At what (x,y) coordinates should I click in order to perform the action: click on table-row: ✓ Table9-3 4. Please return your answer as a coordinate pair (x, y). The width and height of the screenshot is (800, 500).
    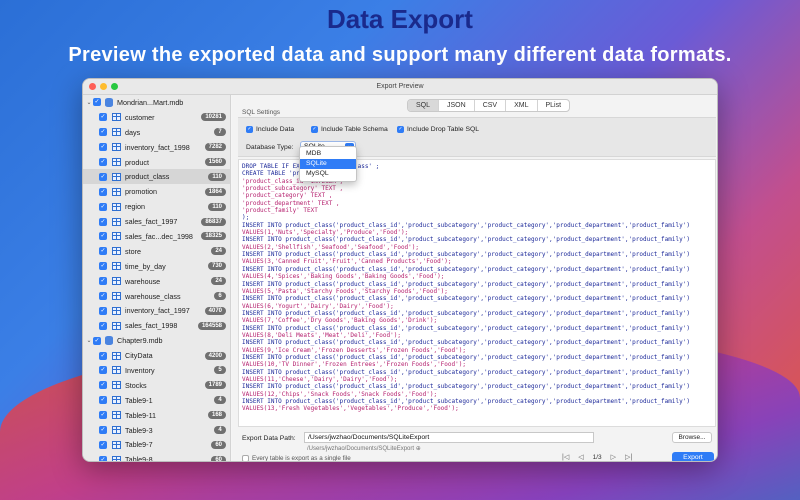
    Looking at the image, I should click on (156, 430).